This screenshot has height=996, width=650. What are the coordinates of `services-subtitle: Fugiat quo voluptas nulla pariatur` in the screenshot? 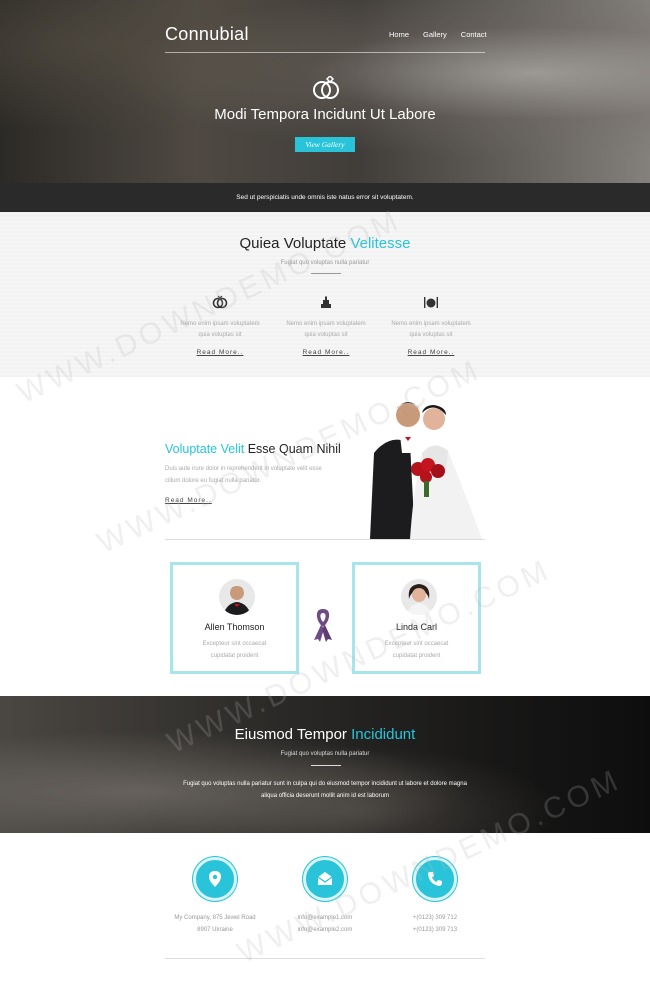 It's located at (325, 263).